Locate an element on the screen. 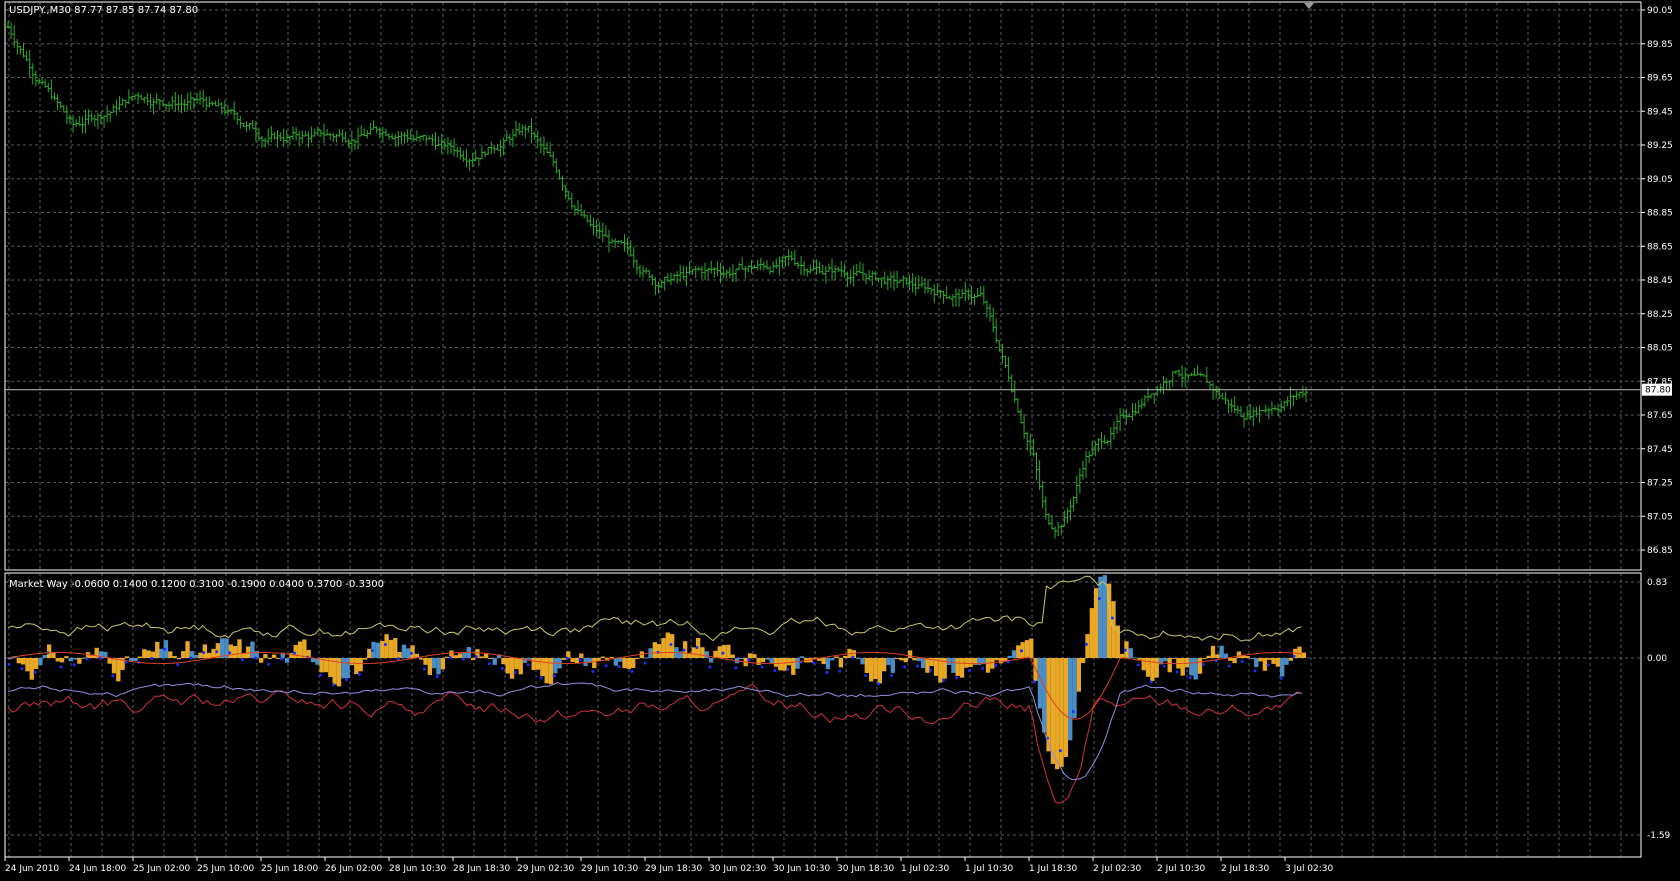 The image size is (1680, 881). indicator-tick-label: 0.00 is located at coordinates (1657, 659).